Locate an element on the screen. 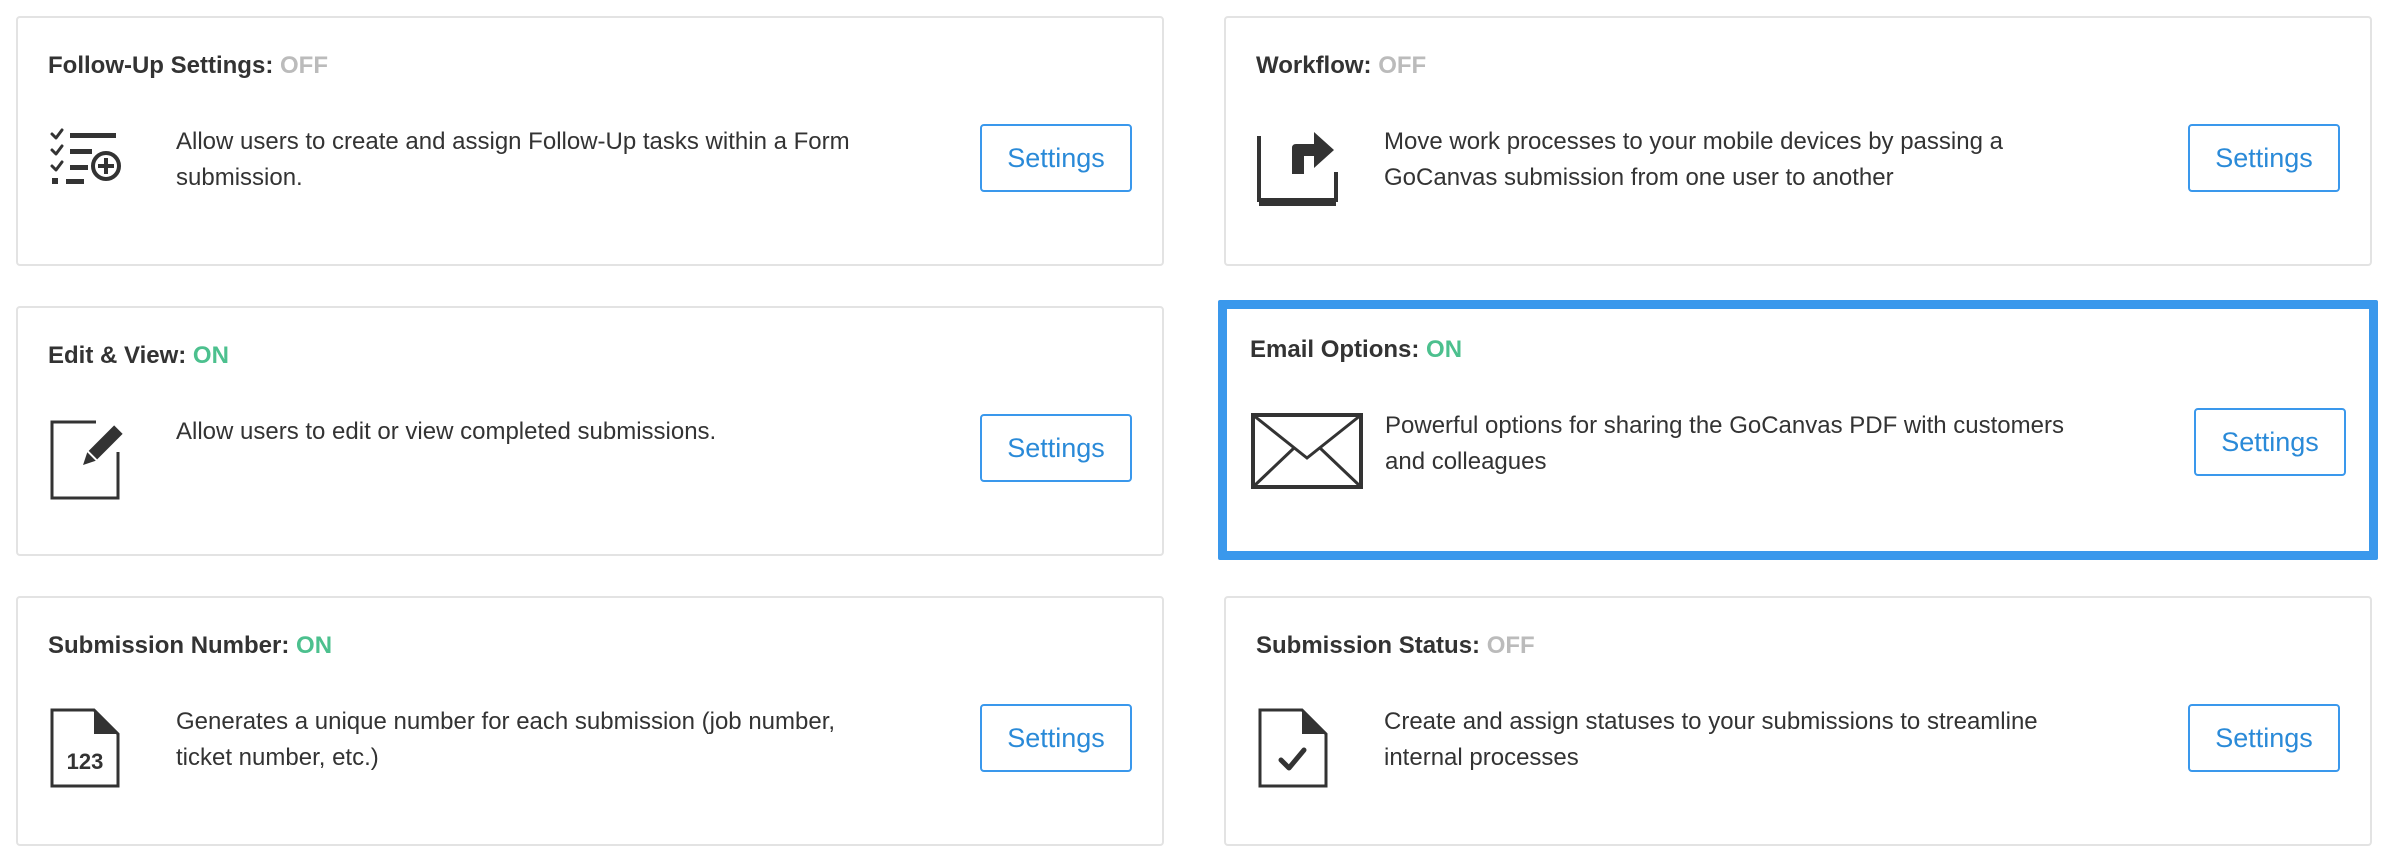 The height and width of the screenshot is (860, 2388). email-options-settings-button: Settings is located at coordinates (2270, 442).